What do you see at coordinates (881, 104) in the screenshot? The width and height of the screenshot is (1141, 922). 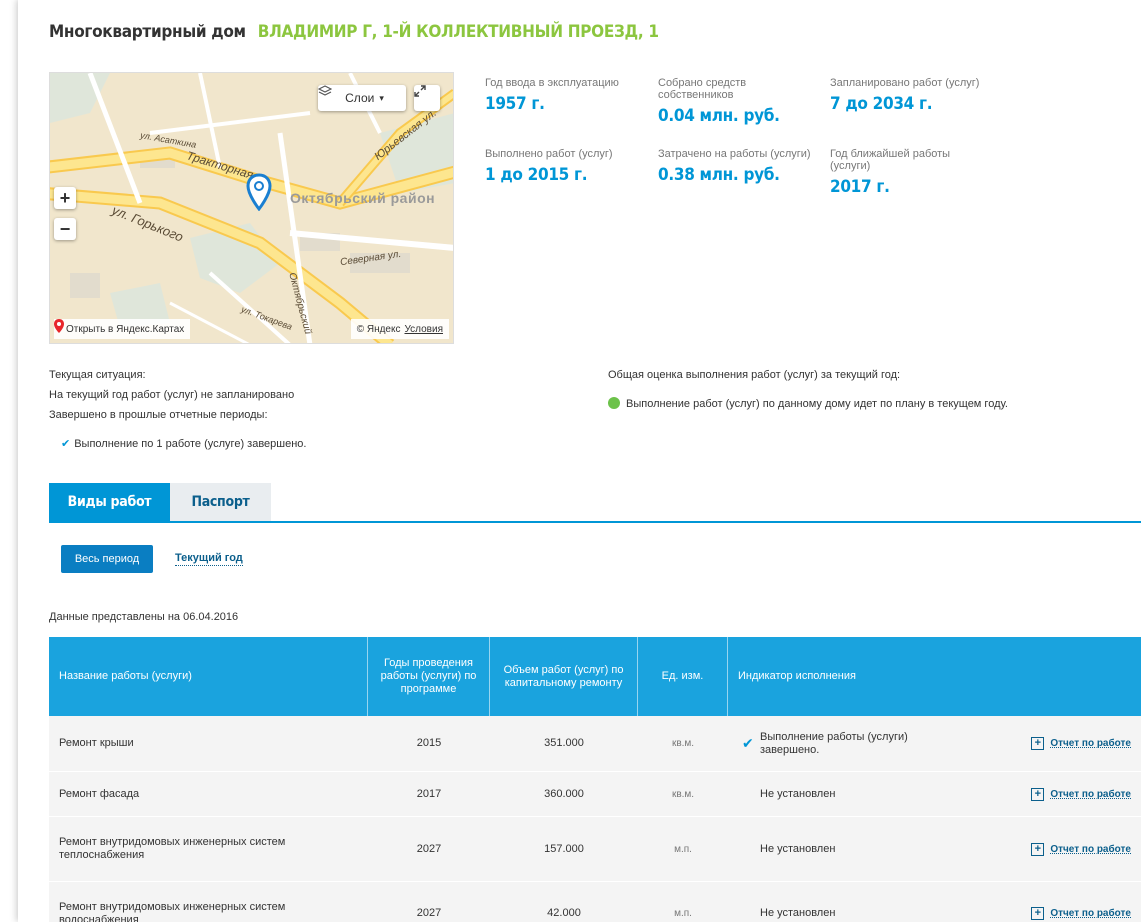 I see `stat-value: 7 до 2034 г.` at bounding box center [881, 104].